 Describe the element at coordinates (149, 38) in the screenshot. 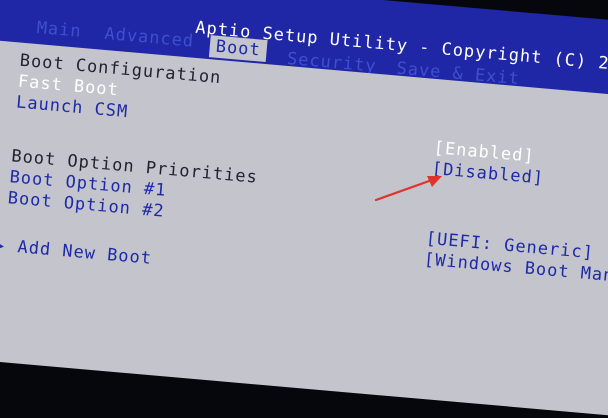

I see `tab-advanced: Advanced` at that location.